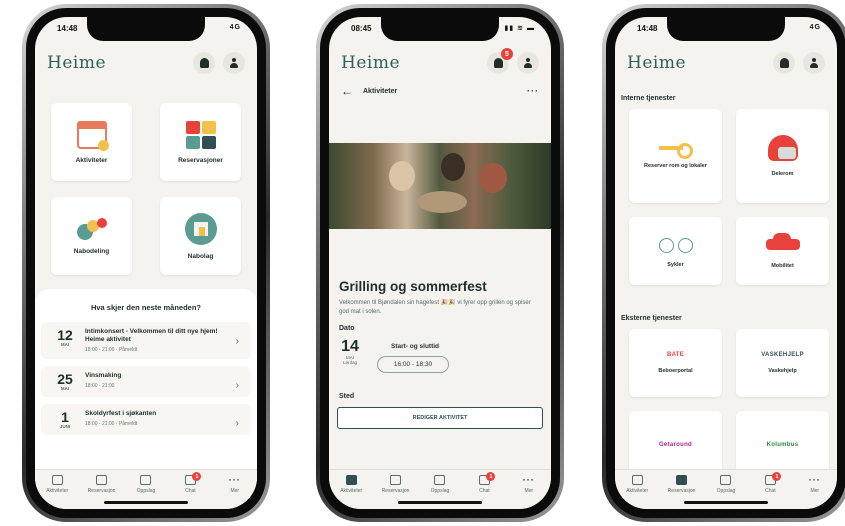 Image resolution: width=845 pixels, height=526 pixels. Describe the element at coordinates (440, 186) in the screenshot. I see `event-photo` at that location.